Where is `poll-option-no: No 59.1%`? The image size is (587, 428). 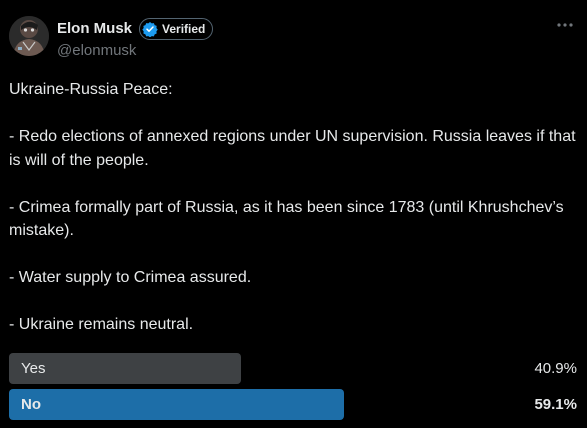 poll-option-no: No 59.1% is located at coordinates (293, 404).